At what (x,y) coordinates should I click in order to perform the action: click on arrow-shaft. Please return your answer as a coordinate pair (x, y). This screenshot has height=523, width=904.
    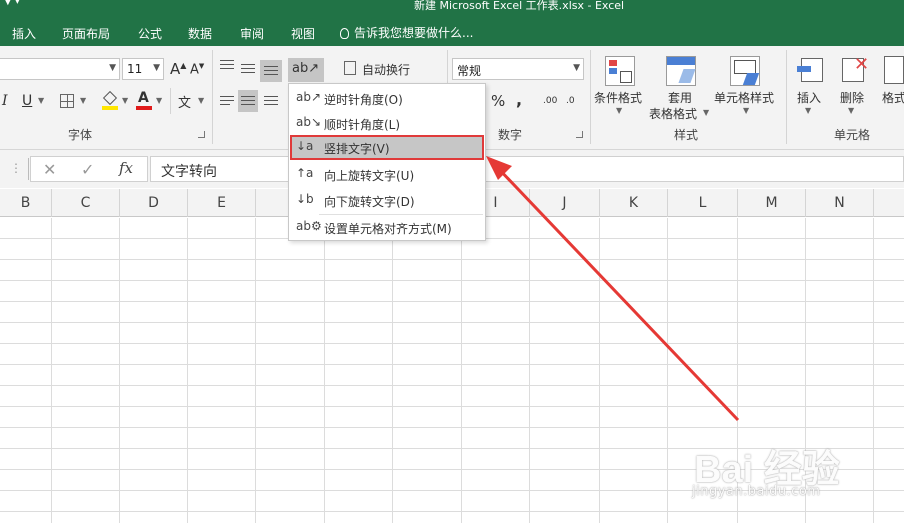
    Looking at the image, I should click on (617, 293).